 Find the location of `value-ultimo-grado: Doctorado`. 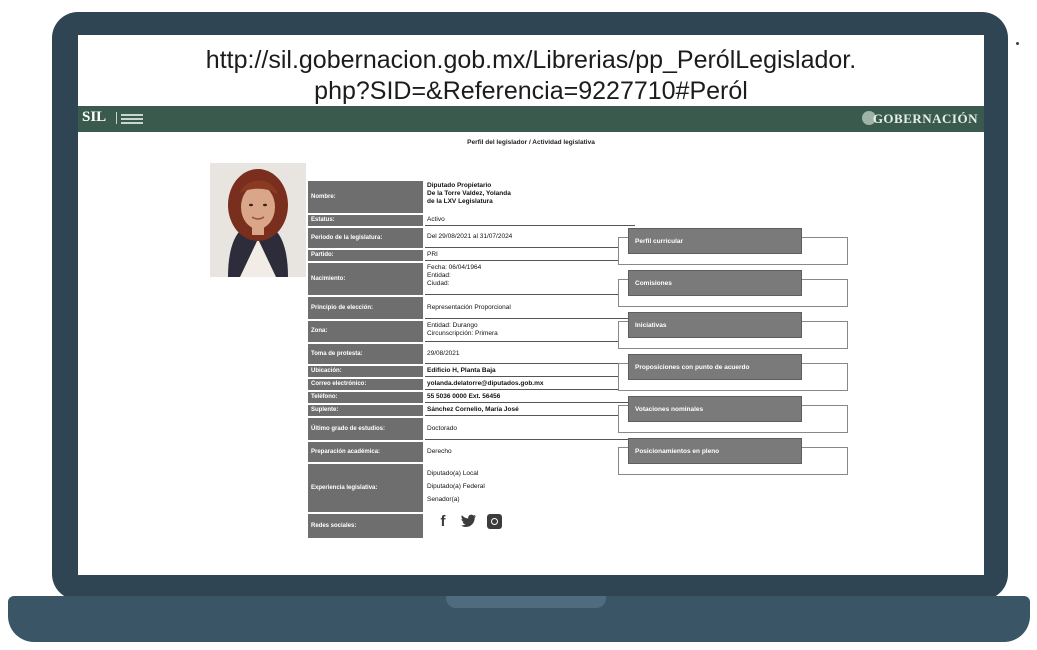

value-ultimo-grado: Doctorado is located at coordinates (530, 429).